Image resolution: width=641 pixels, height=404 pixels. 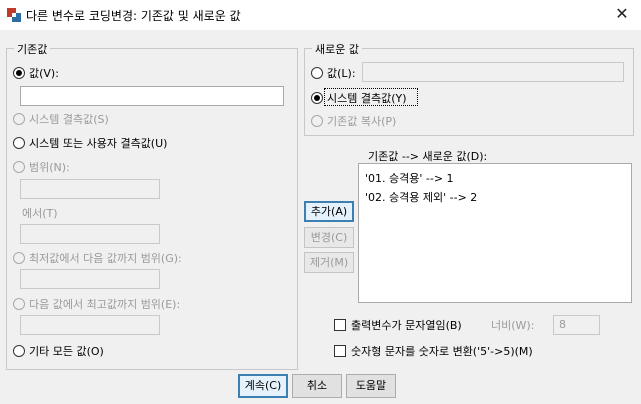 I want to click on old-value-group-label: 기존값, so click(x=32, y=49).